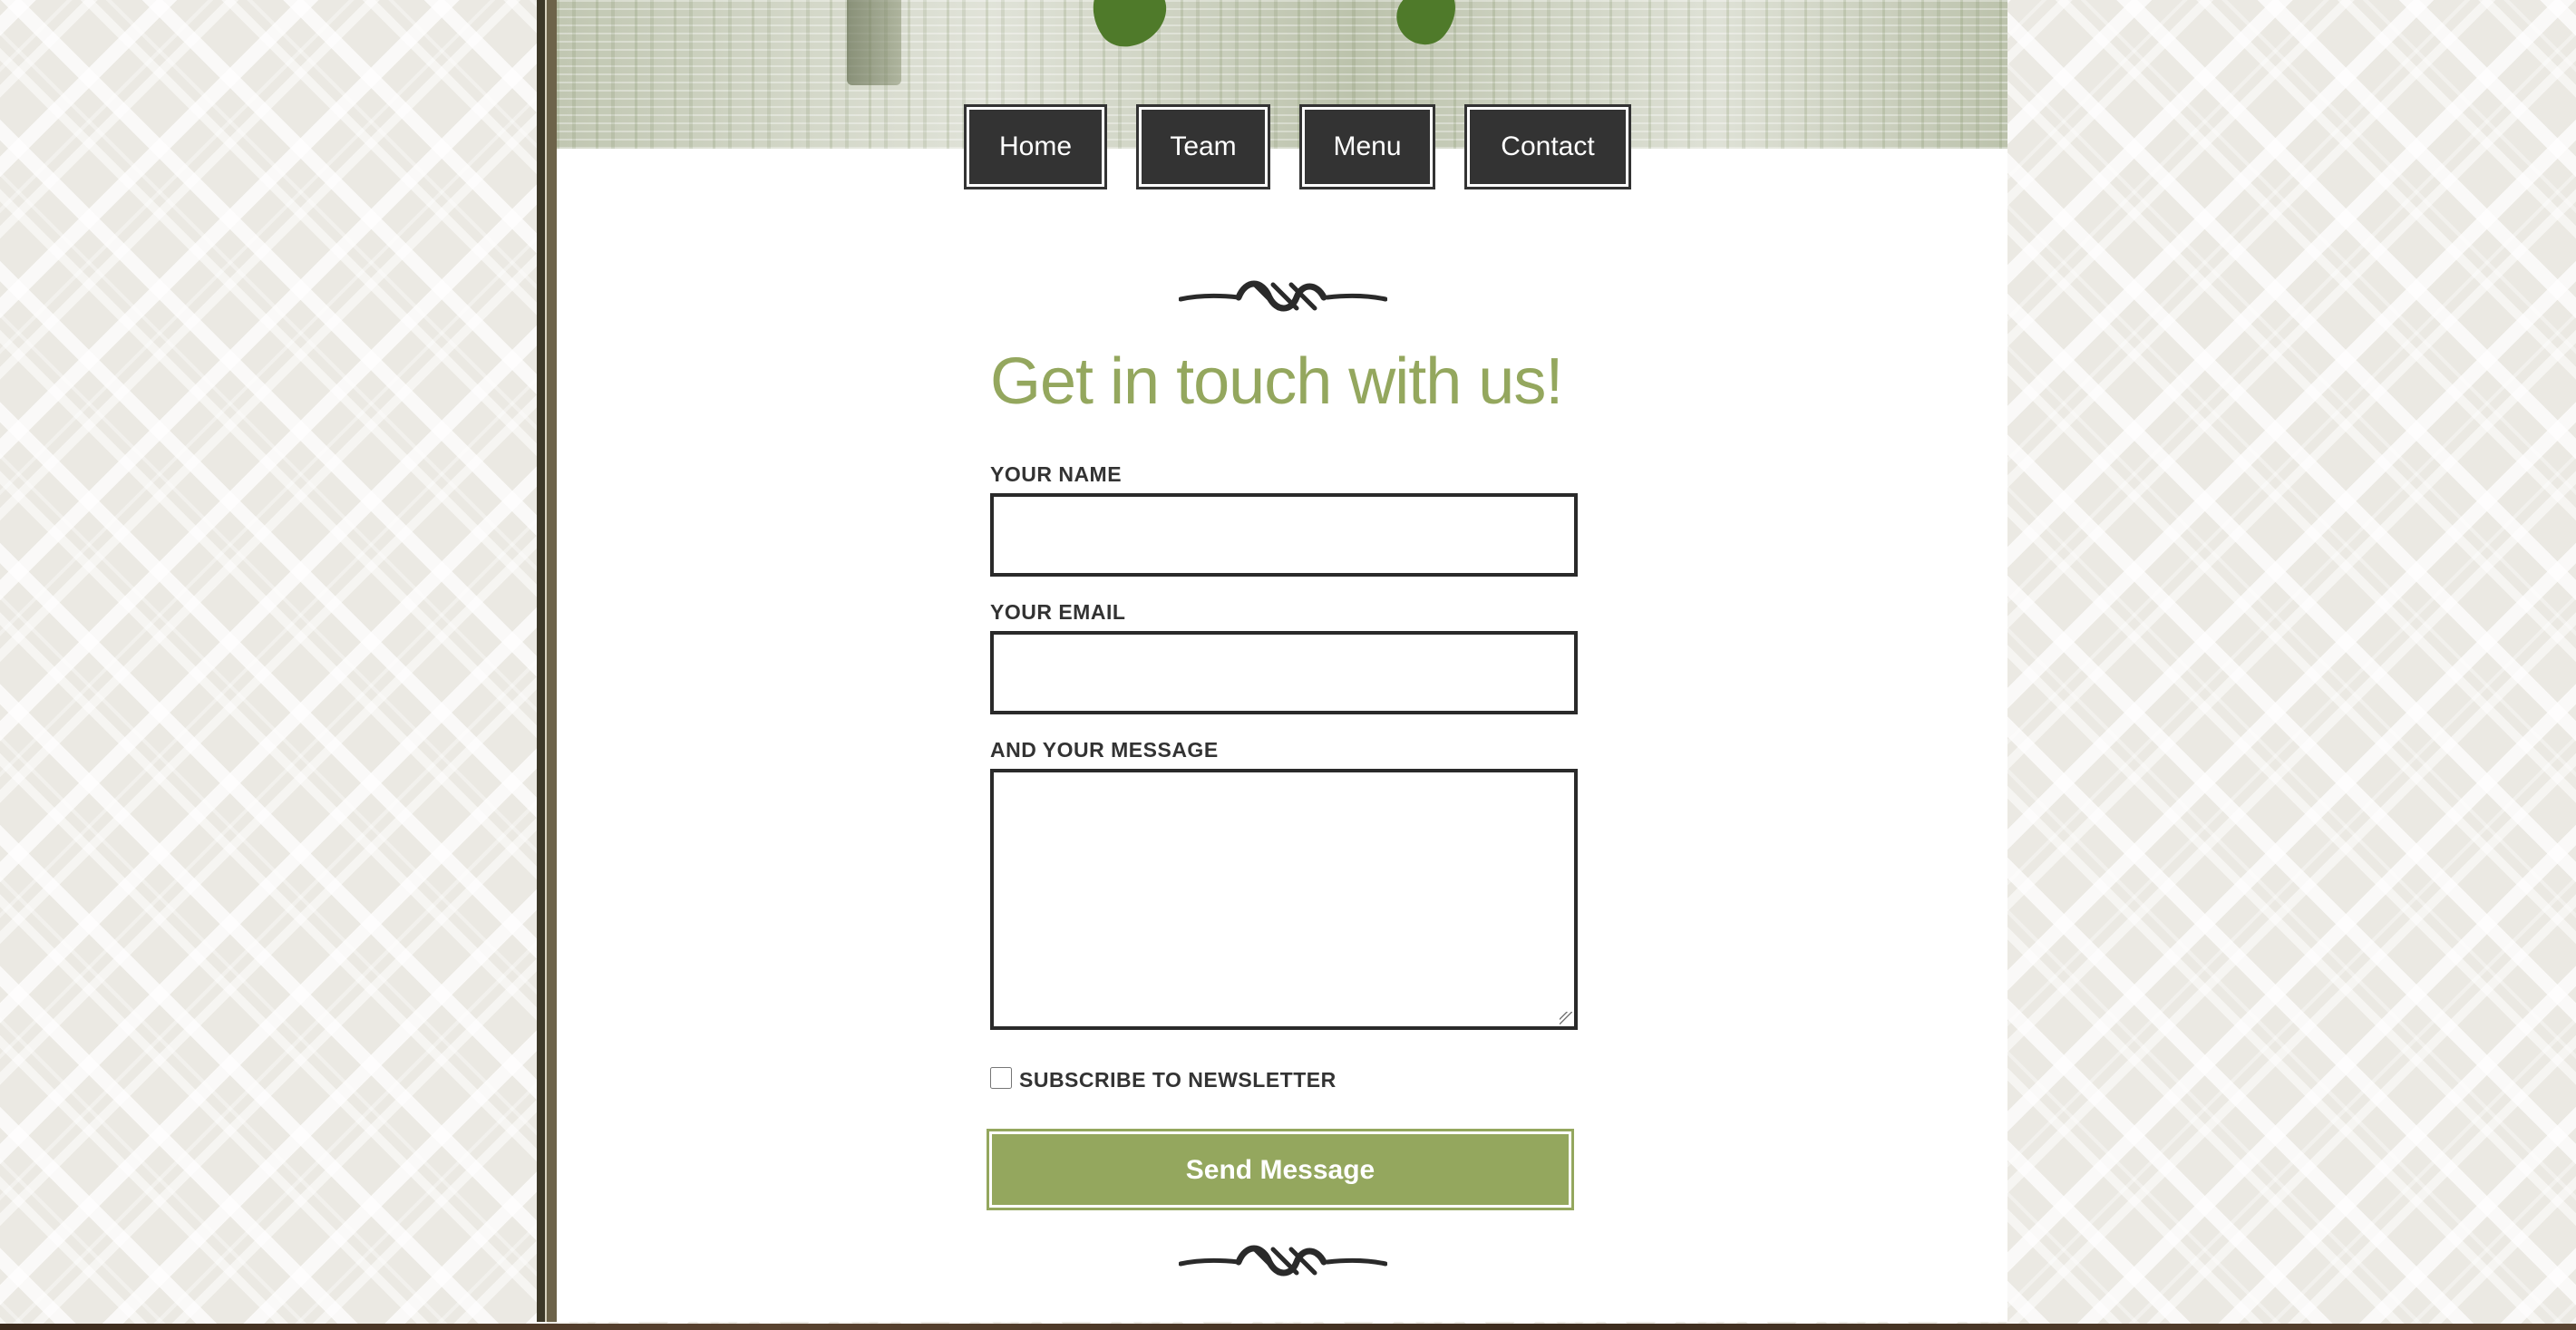 This screenshot has height=1330, width=2576. Describe the element at coordinates (1128, 30) in the screenshot. I see `banner-leaf-left` at that location.